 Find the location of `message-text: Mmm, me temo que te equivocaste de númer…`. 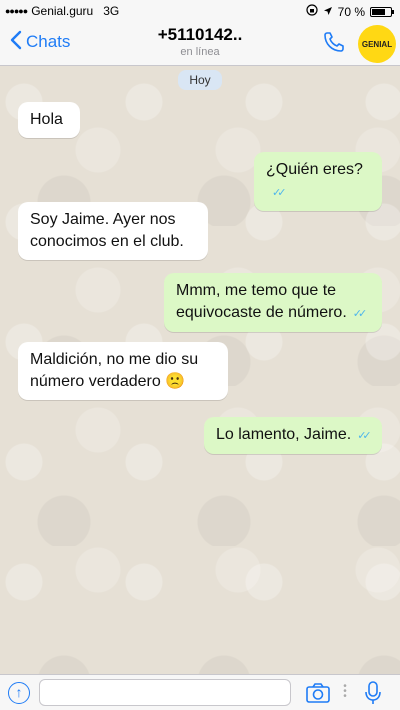

message-text: Mmm, me temo que te equivocaste de númer… is located at coordinates (261, 301).